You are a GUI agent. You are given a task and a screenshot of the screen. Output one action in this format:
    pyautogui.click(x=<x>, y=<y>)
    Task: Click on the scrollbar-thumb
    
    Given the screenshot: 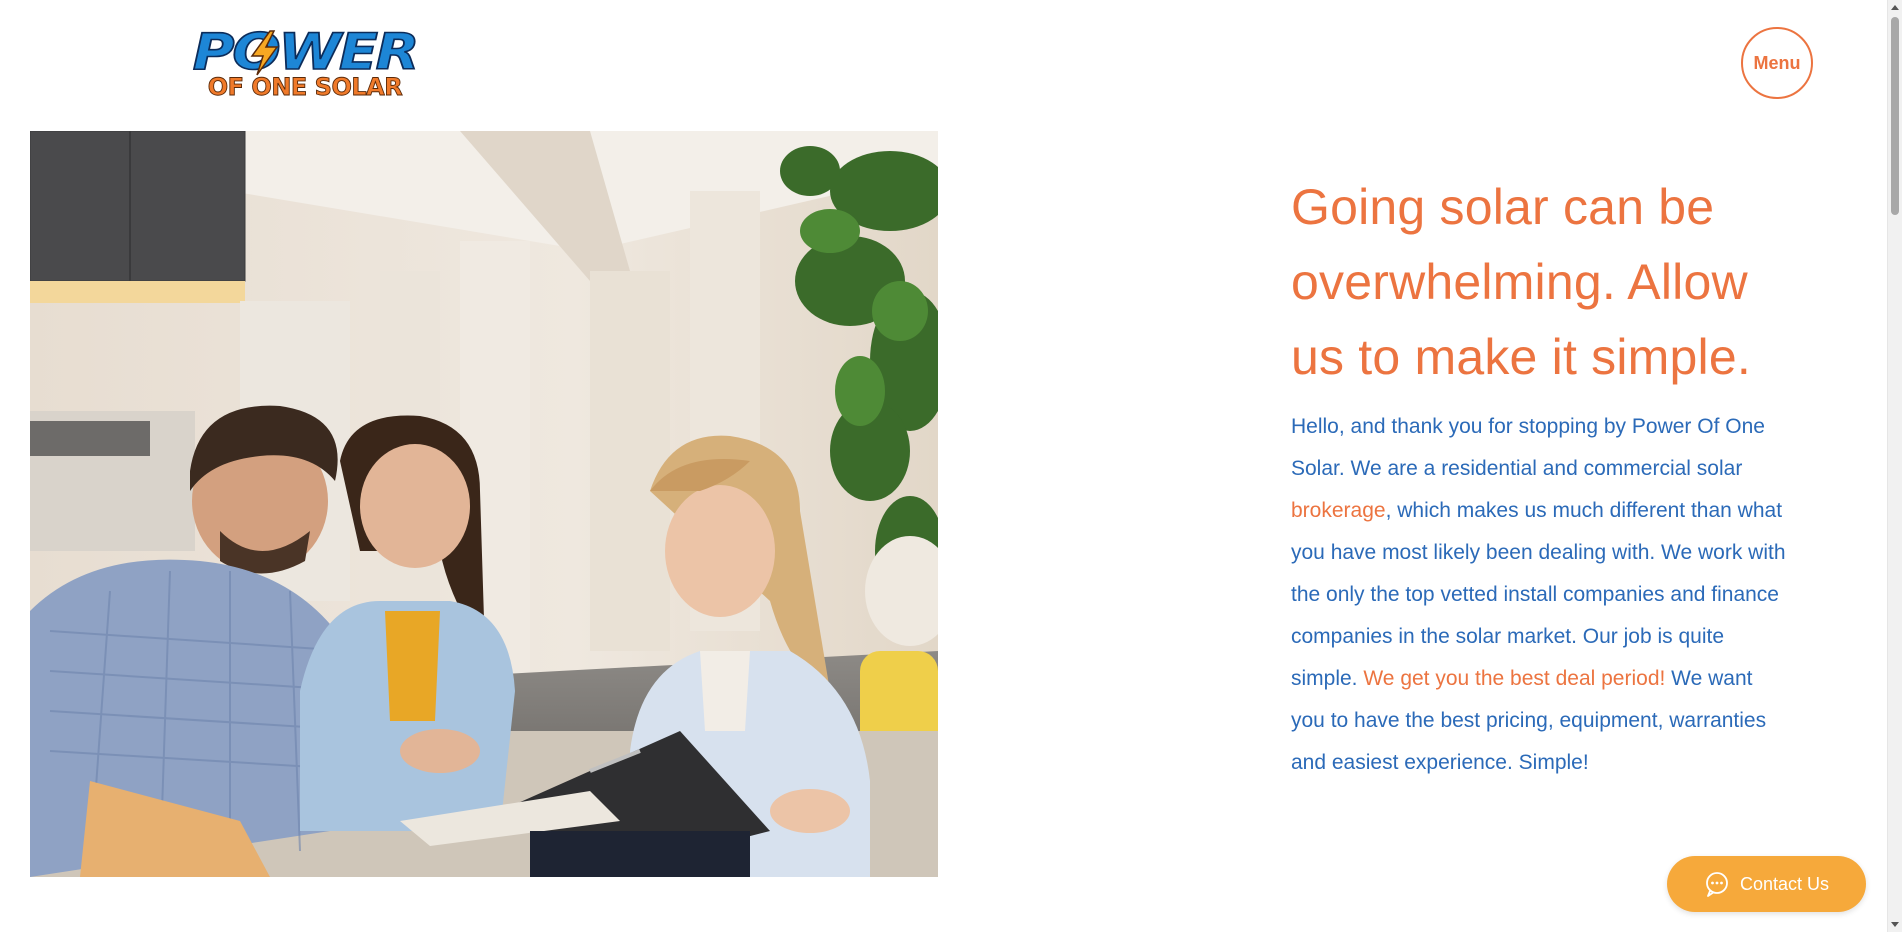 What is the action you would take?
    pyautogui.click(x=1895, y=116)
    